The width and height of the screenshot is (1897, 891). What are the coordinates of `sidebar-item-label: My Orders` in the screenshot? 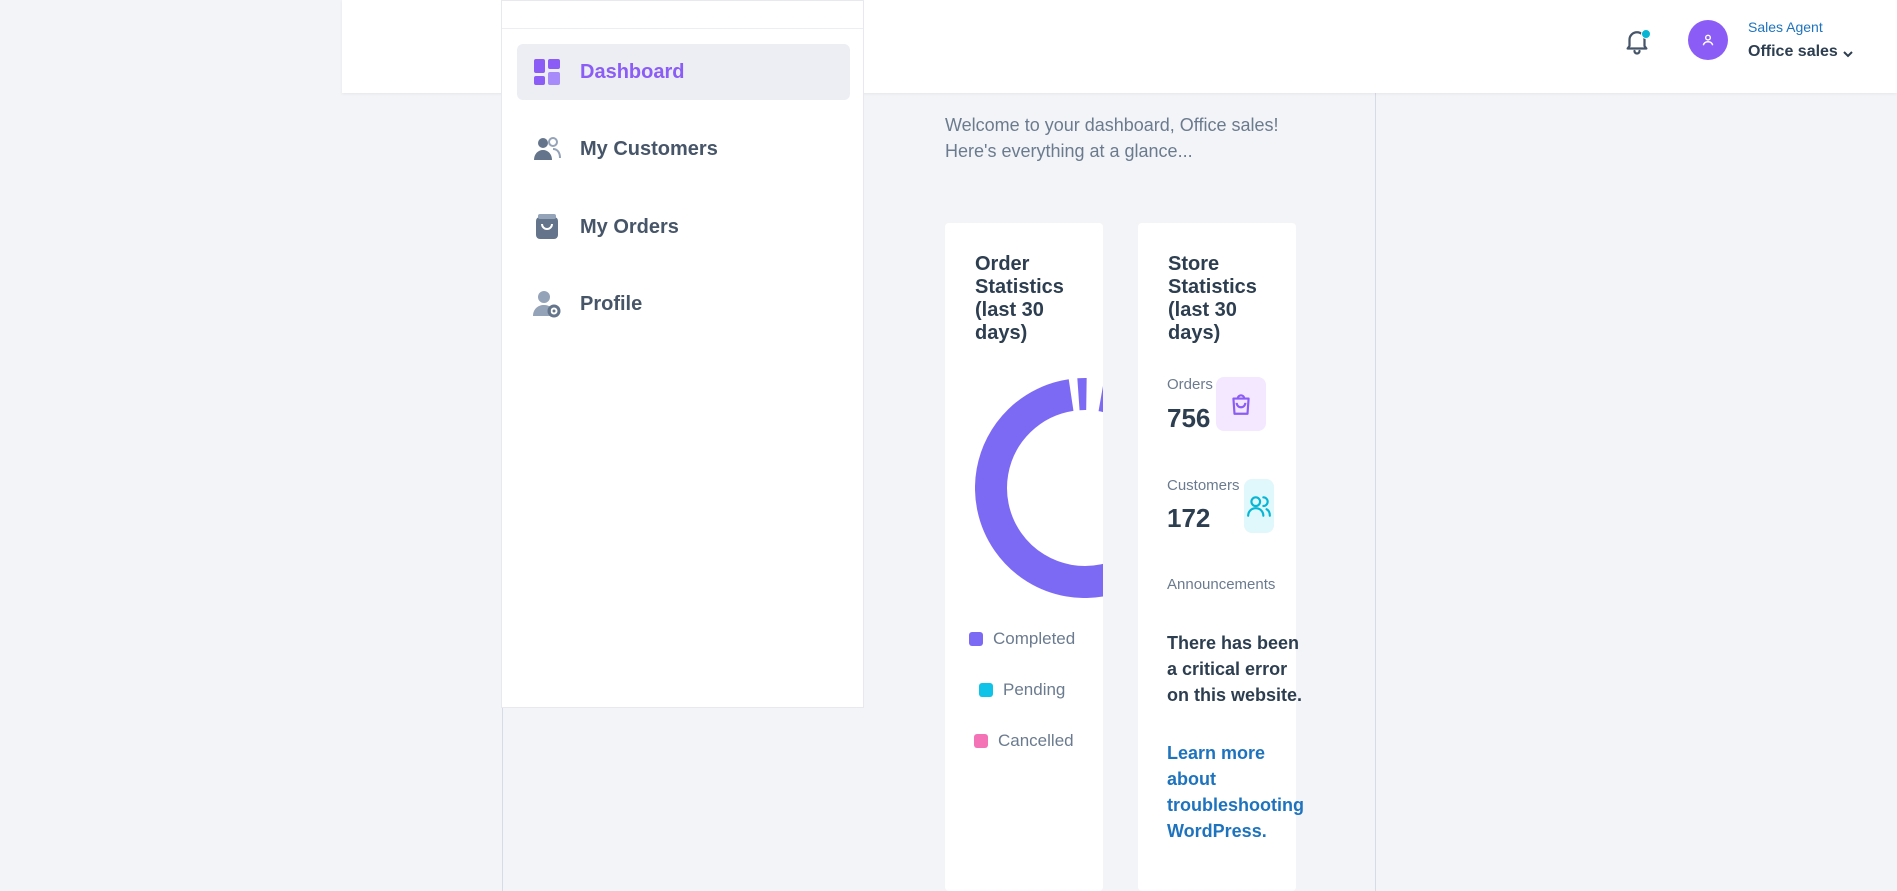 It's located at (629, 226).